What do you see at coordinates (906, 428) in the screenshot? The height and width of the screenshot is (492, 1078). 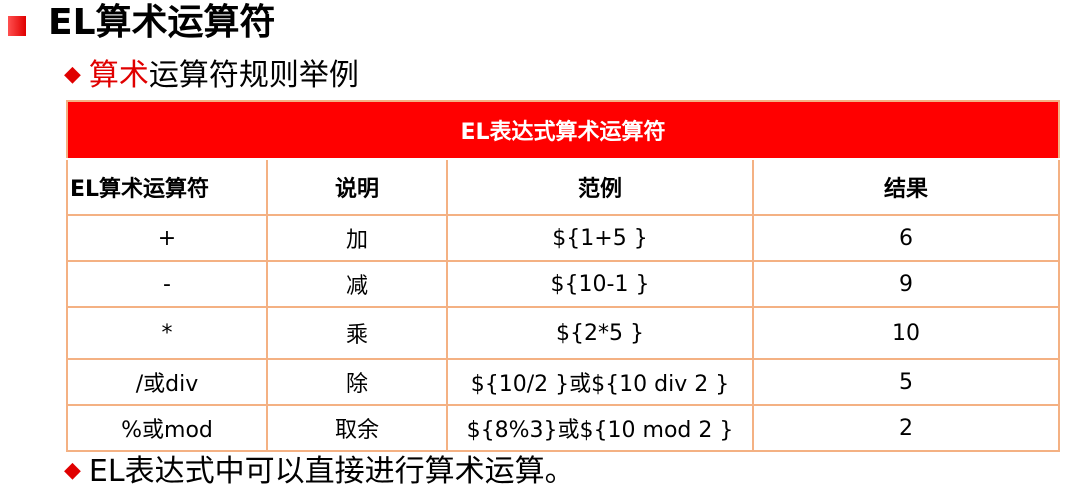 I see `cell-result: 2` at bounding box center [906, 428].